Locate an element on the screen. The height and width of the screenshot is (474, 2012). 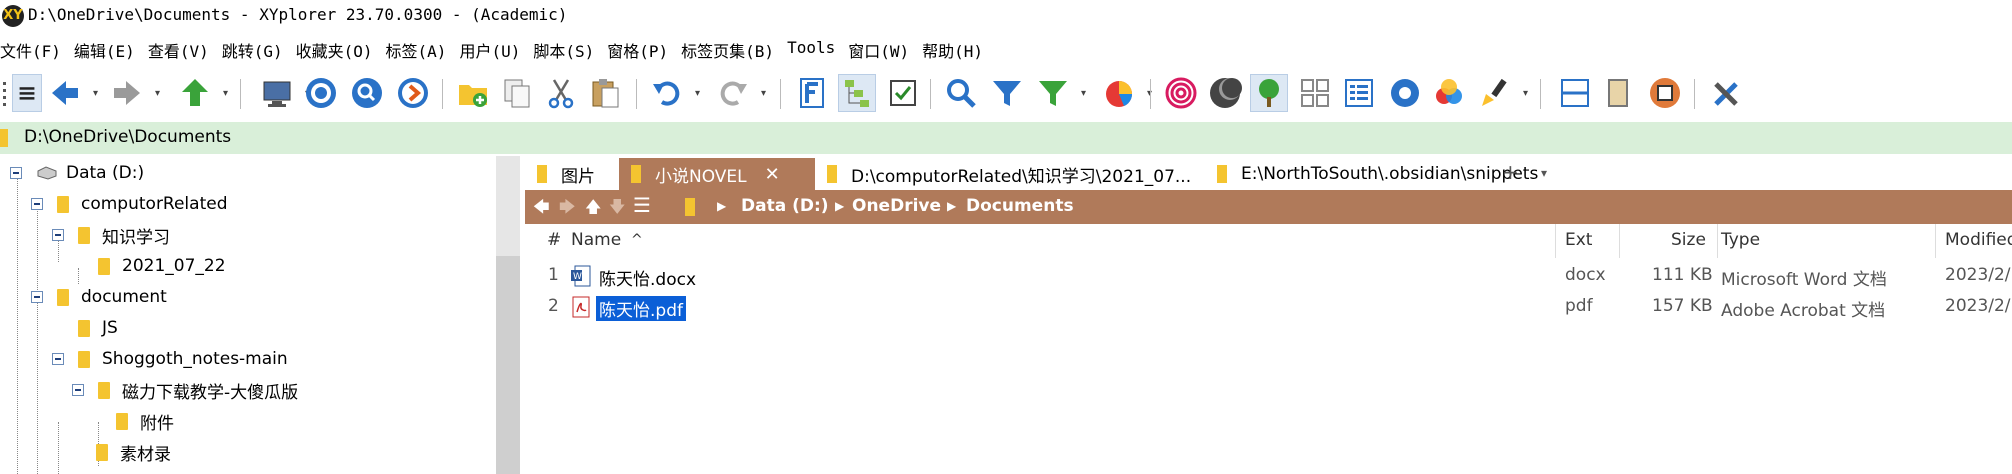
dark-mode-icon is located at coordinates (1225, 93).